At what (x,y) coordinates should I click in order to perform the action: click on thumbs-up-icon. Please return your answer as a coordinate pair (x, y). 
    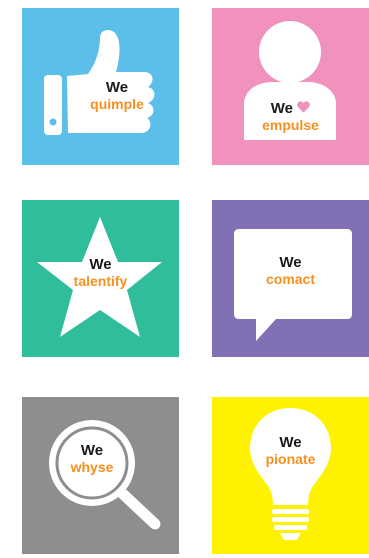
    Looking at the image, I should click on (99, 82).